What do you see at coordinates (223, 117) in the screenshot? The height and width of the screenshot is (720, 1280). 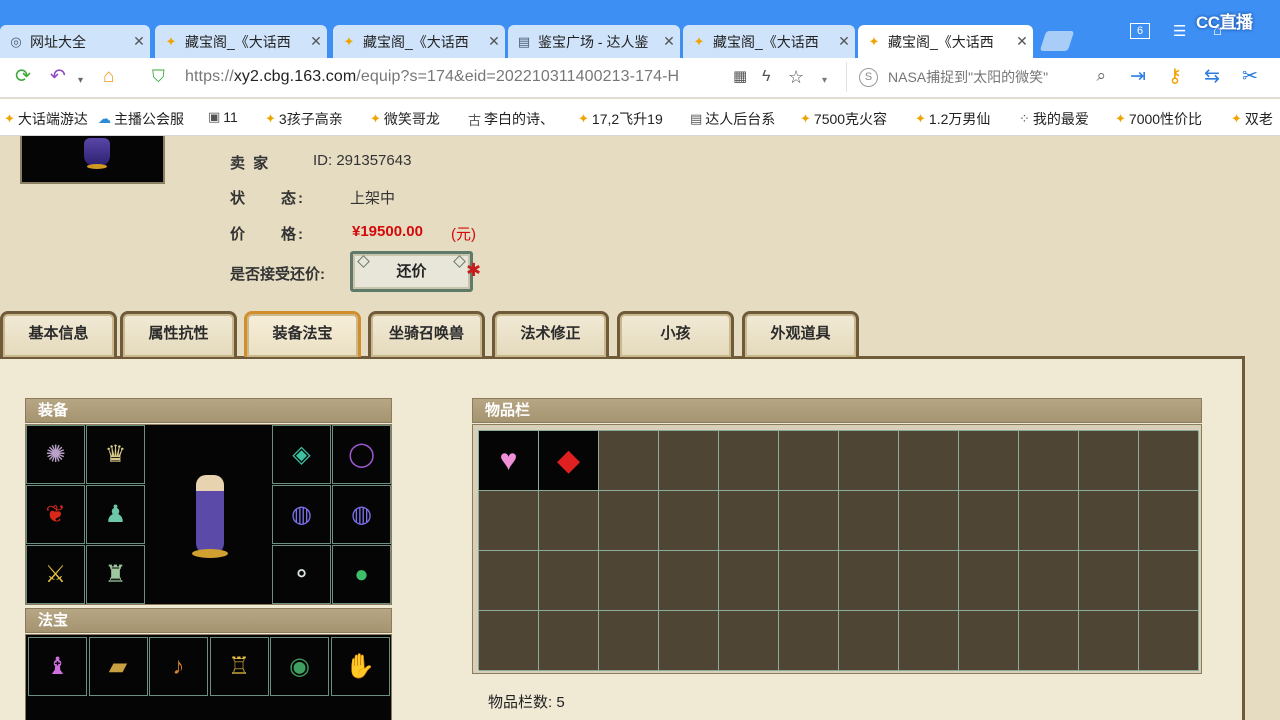 I see `bookmark-item: ▣ 11` at bounding box center [223, 117].